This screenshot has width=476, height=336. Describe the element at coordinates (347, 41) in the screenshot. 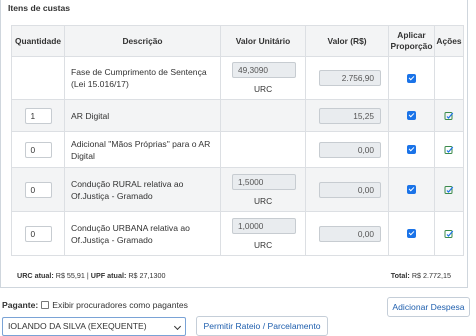

I see `col-header-valor: Valor (R$)` at that location.